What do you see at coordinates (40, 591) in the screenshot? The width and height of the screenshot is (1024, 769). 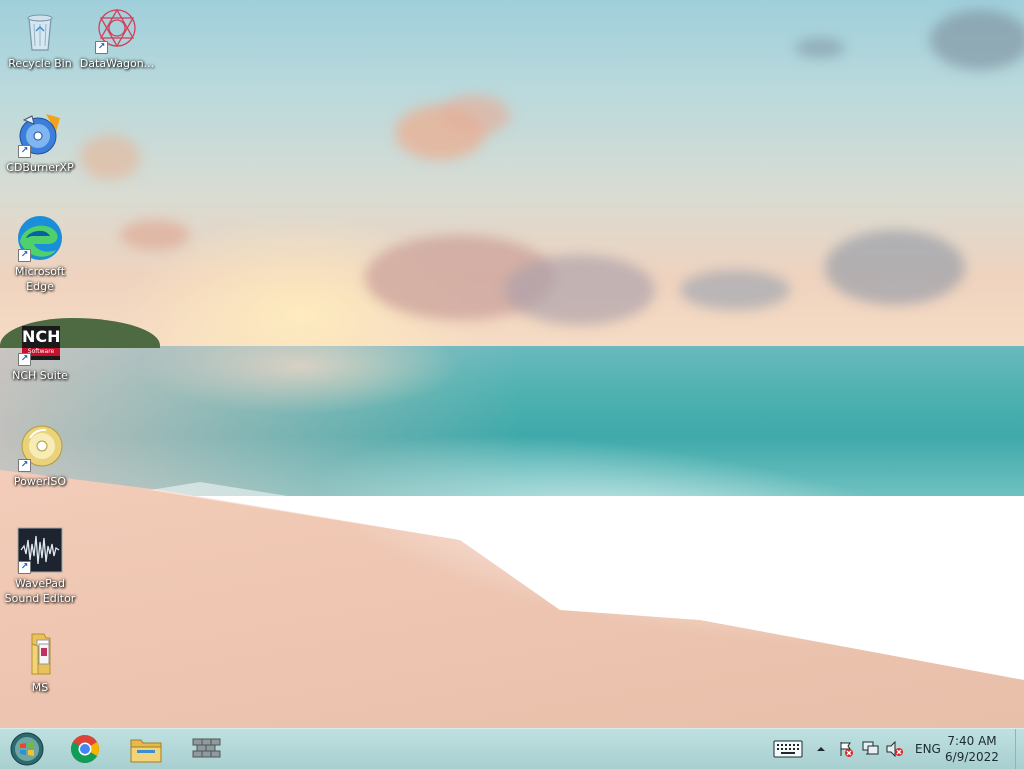 I see `desktop-icon-label: WavePad Sound Editor` at bounding box center [40, 591].